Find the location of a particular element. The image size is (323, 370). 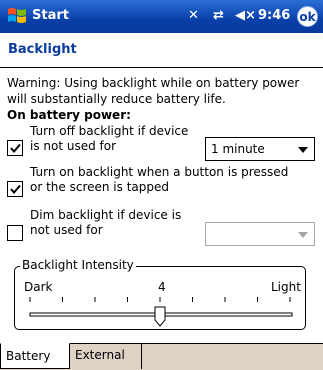

tab-battery: Battery is located at coordinates (35, 356).